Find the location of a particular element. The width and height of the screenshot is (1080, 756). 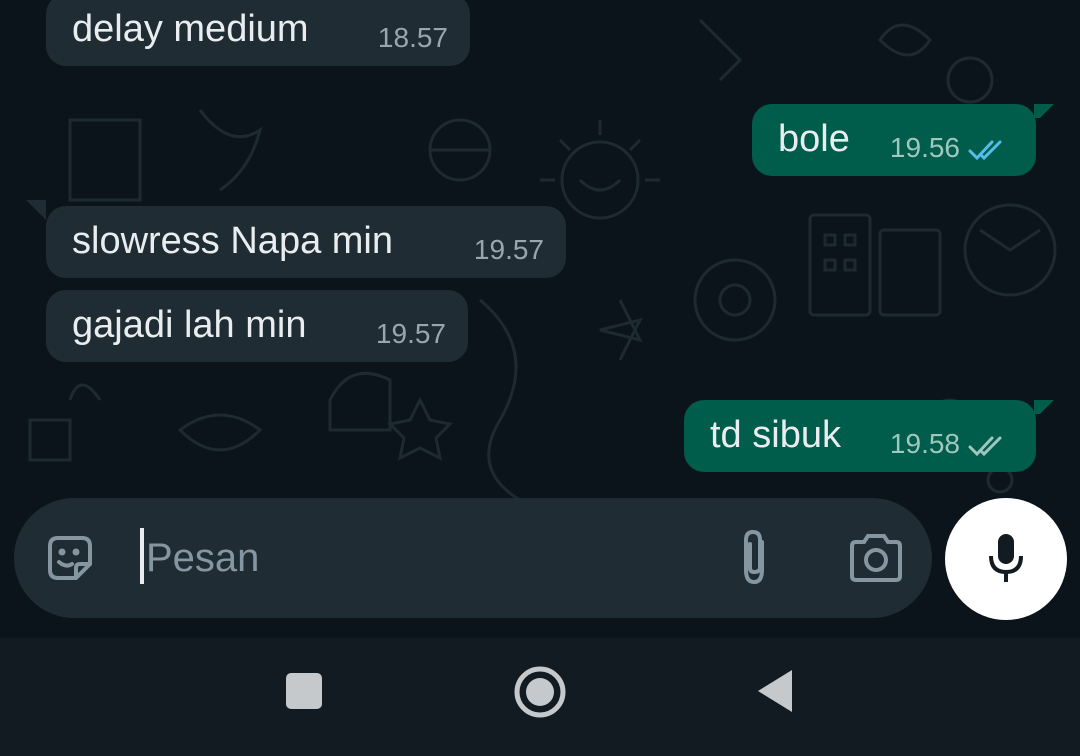

text-caret is located at coordinates (142, 556).